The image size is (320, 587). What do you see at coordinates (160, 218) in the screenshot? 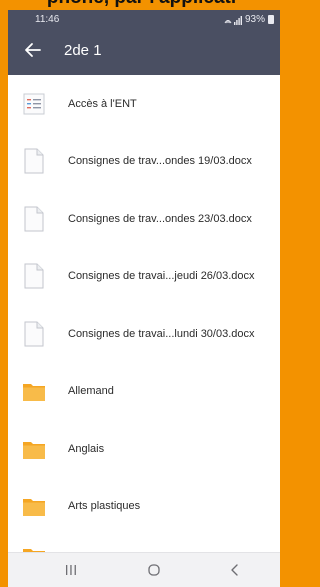
I see `list-item-label: Consignes de trav...ondes 23/03.docx` at bounding box center [160, 218].